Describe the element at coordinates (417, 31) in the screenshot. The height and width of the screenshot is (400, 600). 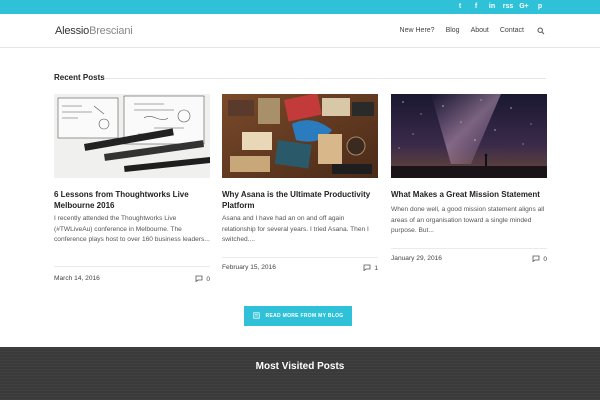
I see `nav-item-new-here: New Here?` at that location.